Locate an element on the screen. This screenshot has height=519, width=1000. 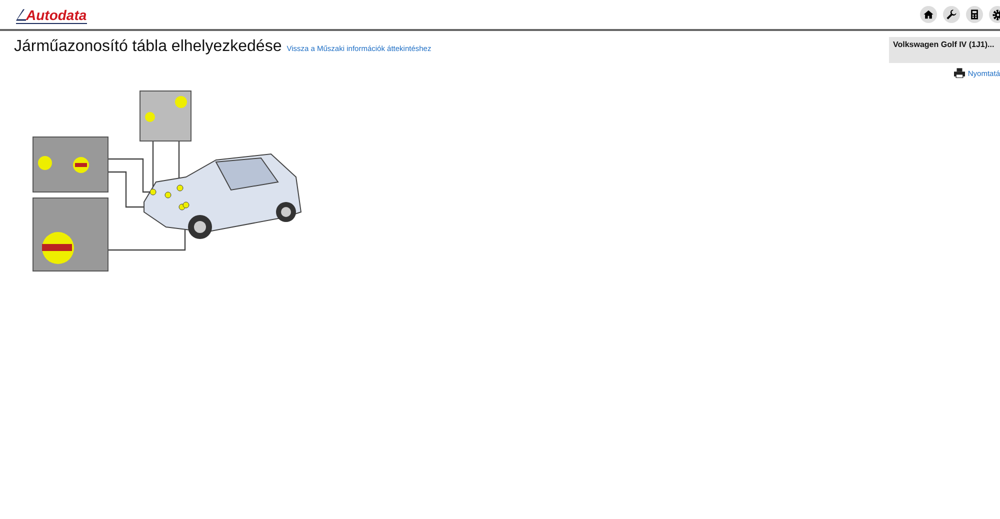
autodata-logo: Autodata is located at coordinates (51, 16).